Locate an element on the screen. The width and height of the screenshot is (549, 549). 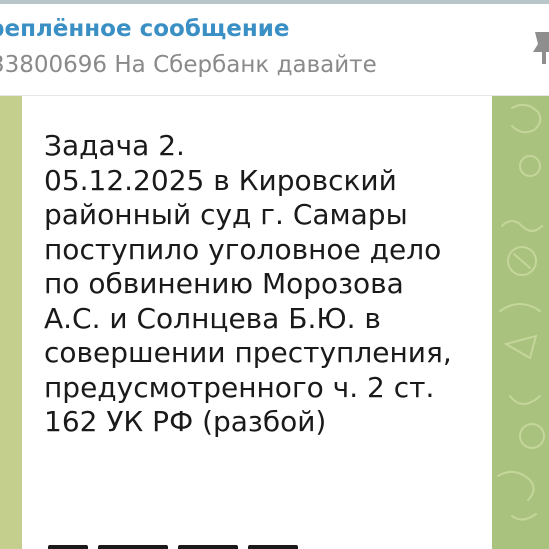
message-line: 162 УК РФ (разбой) is located at coordinates (185, 421).